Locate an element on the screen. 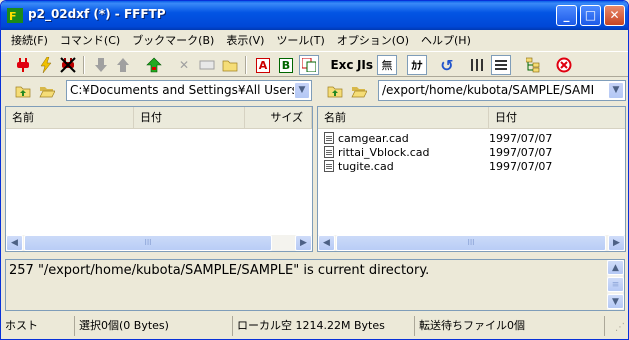 The width and height of the screenshot is (629, 340). scroll-thumb: ≡ is located at coordinates (615, 284).